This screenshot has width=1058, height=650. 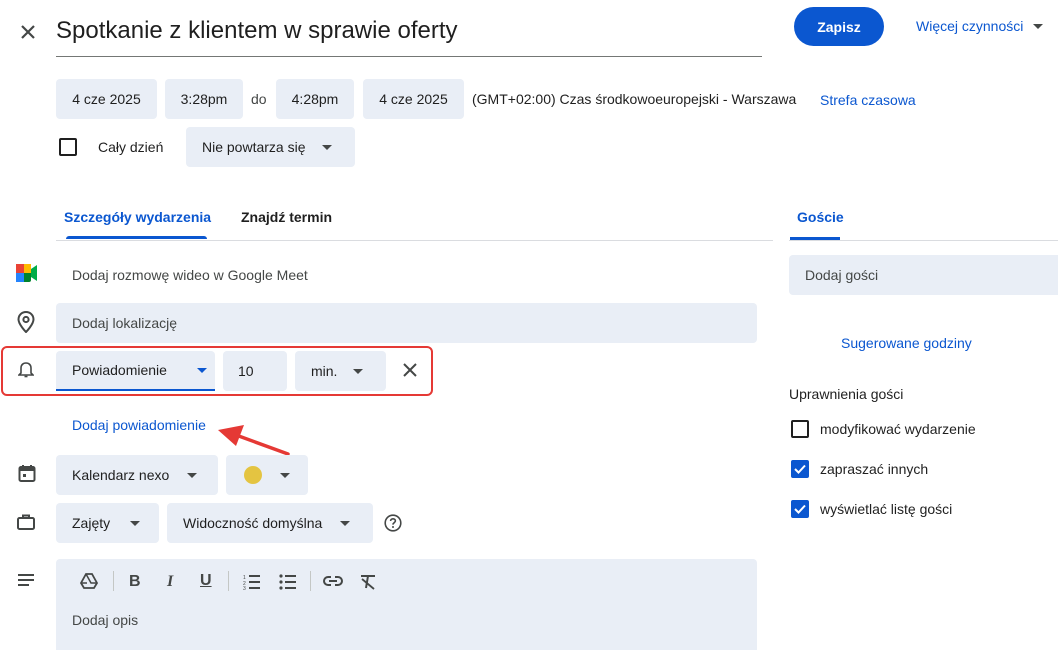 What do you see at coordinates (410, 370) in the screenshot?
I see `remove-notification-icon` at bounding box center [410, 370].